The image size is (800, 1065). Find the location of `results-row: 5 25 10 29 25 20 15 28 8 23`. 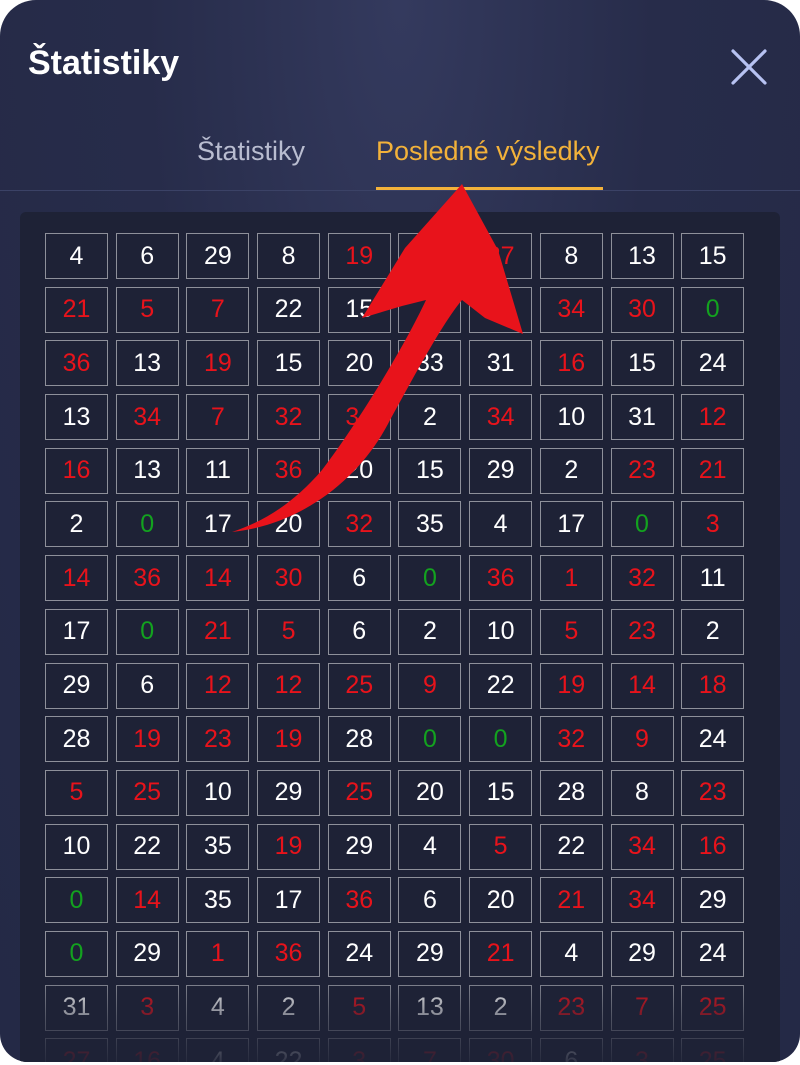

results-row: 5 25 10 29 25 20 15 28 8 23 is located at coordinates (400, 793).